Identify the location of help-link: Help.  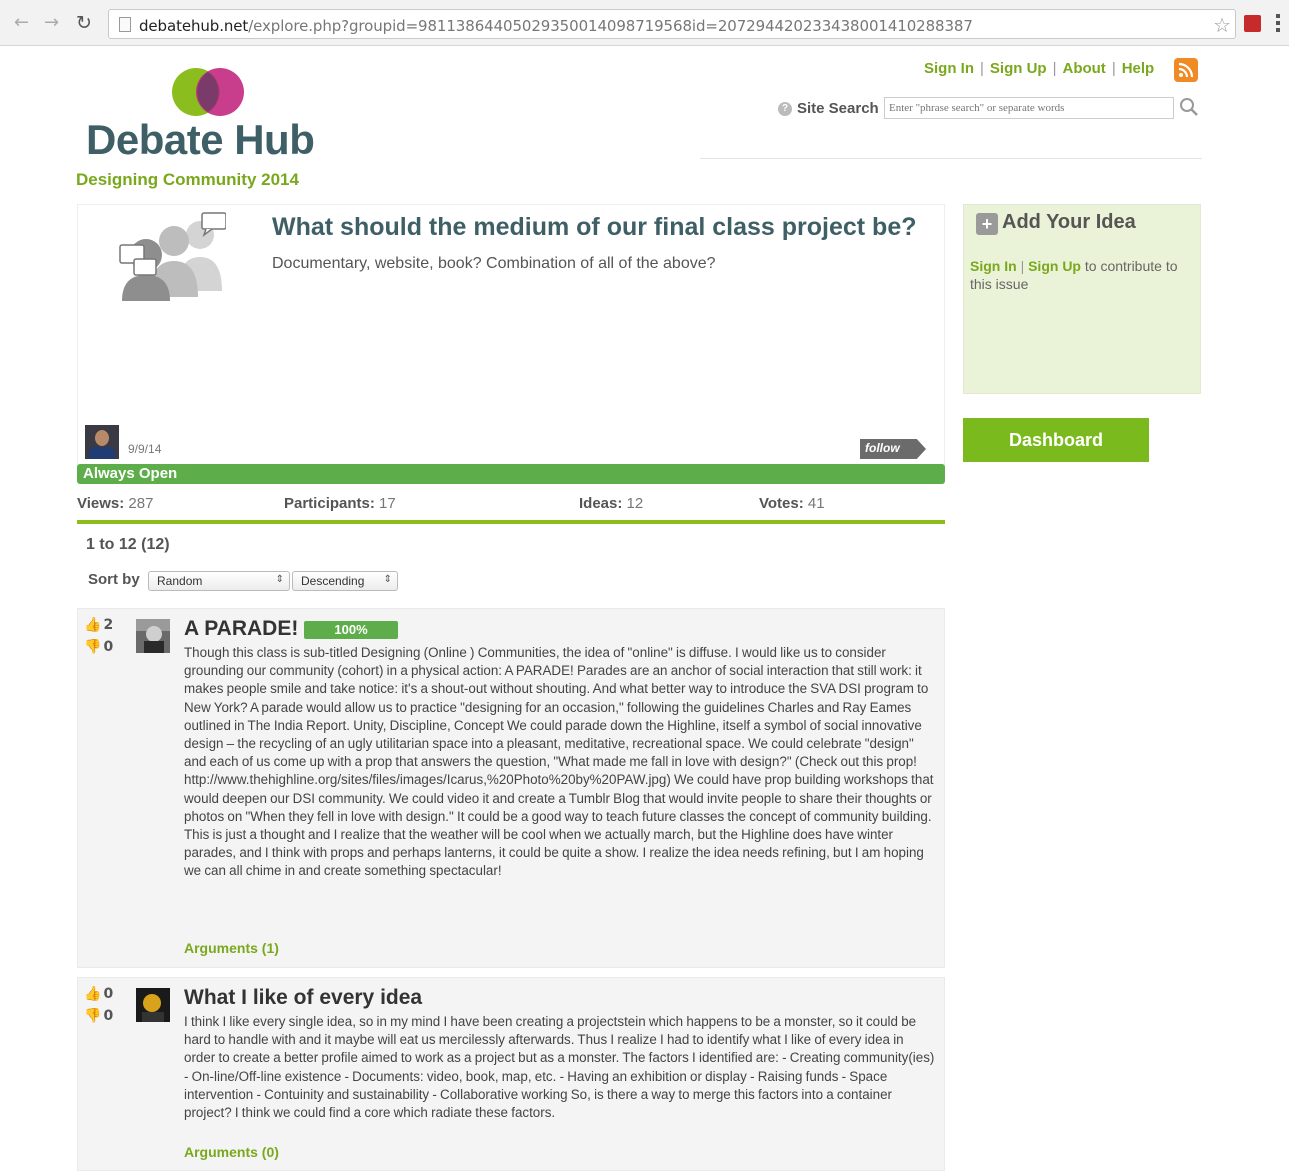
(1138, 68).